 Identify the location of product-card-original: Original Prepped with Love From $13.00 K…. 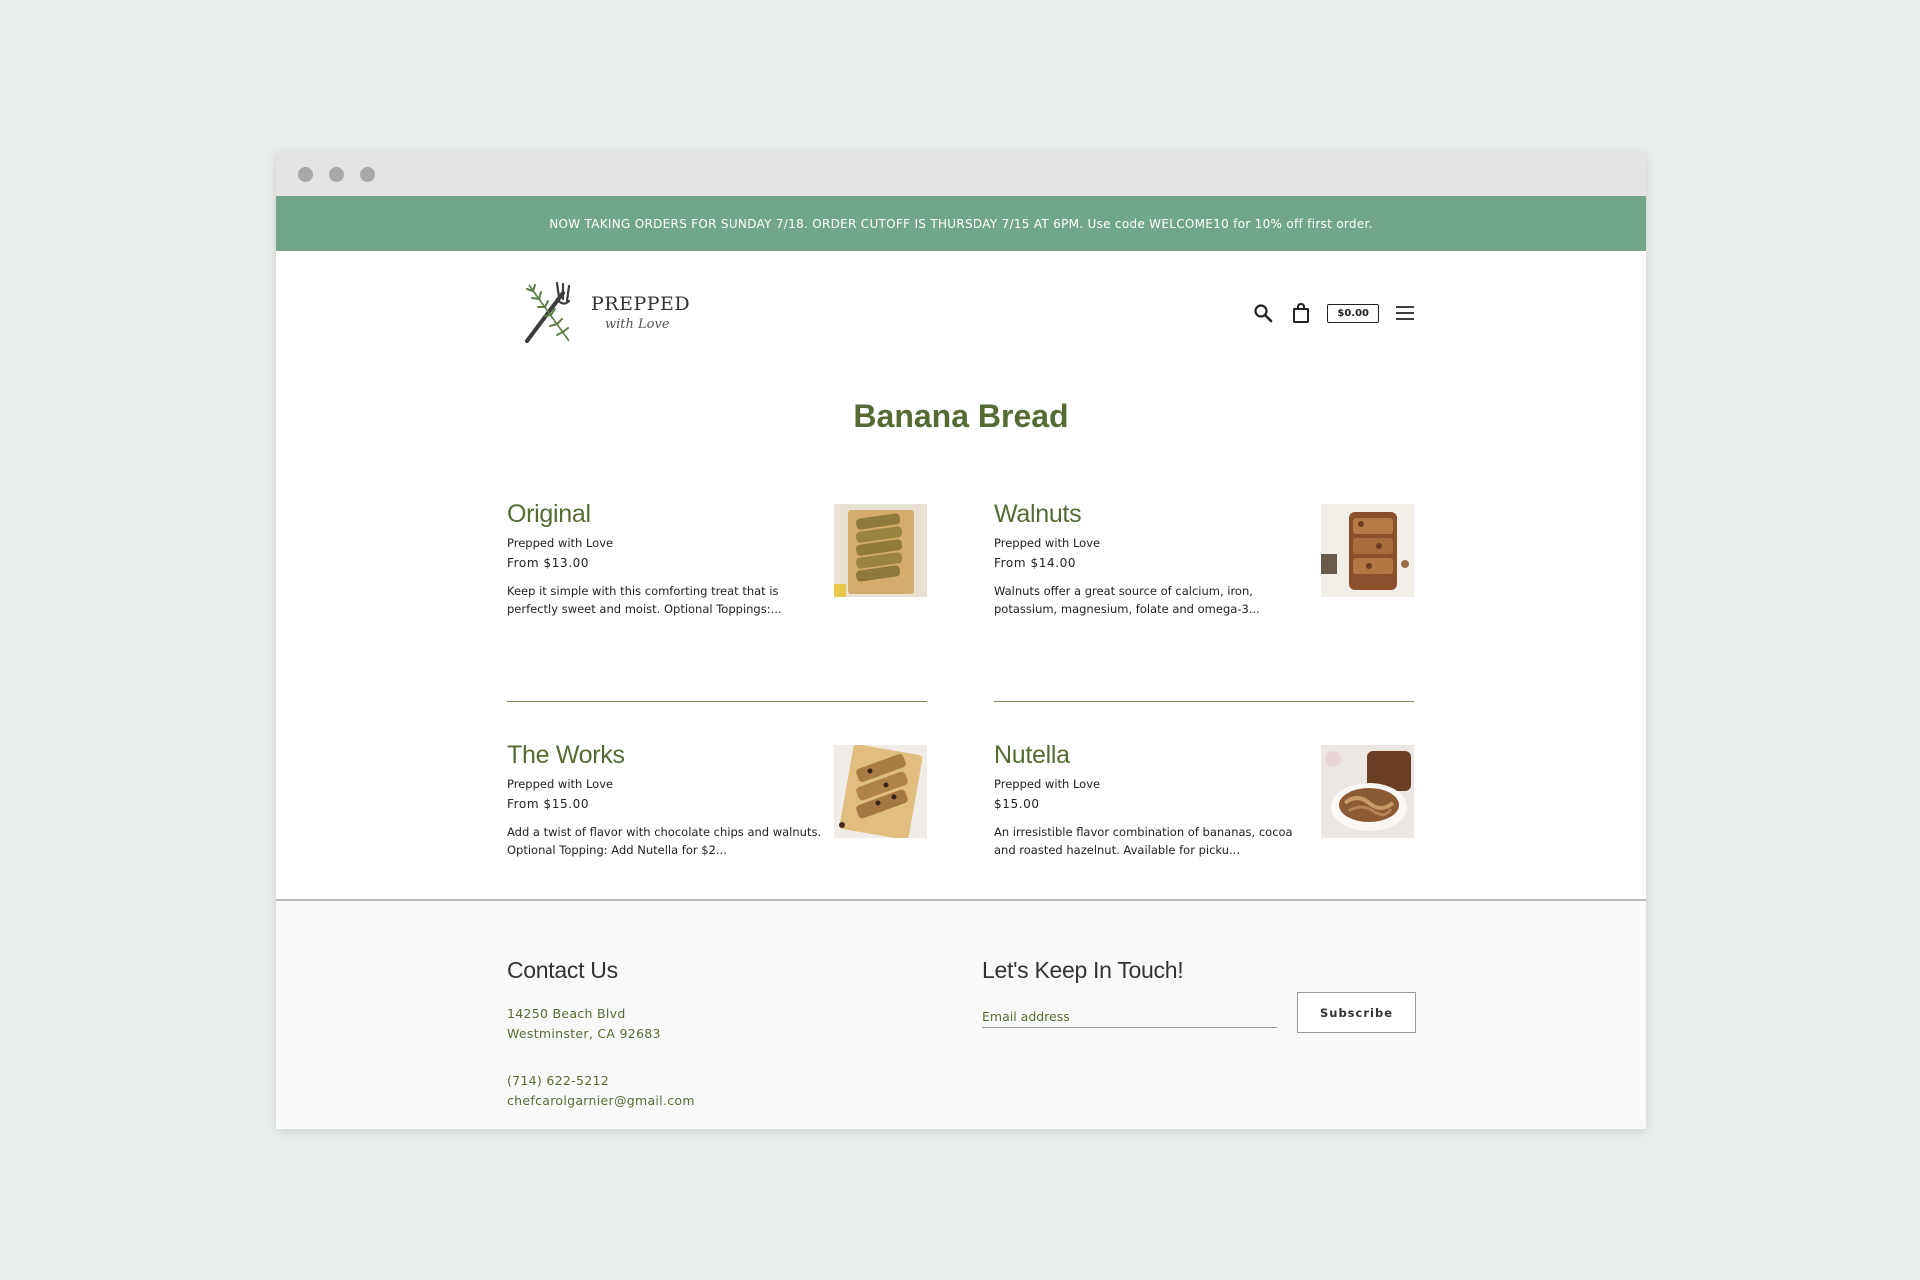
(717, 601).